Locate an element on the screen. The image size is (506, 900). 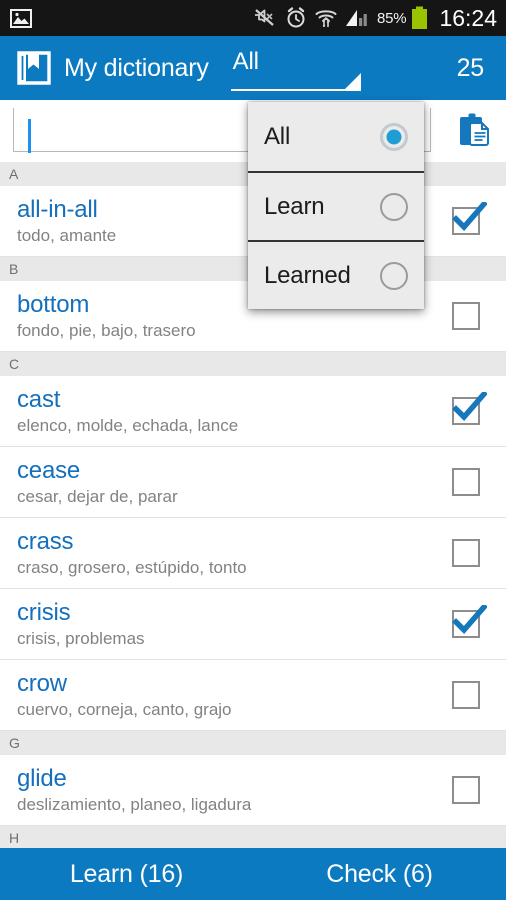
section-header-letter: H is located at coordinates (14, 838).